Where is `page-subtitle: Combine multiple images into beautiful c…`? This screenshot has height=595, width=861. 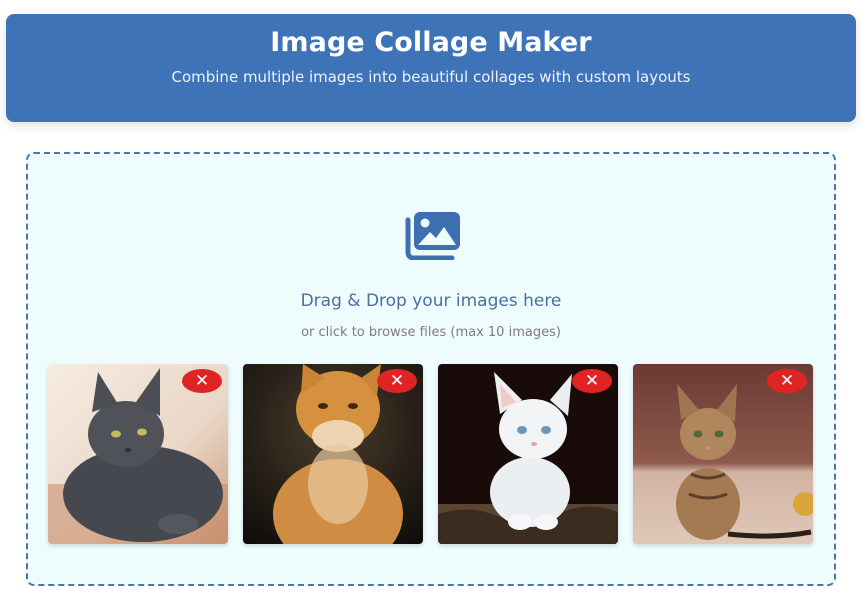 page-subtitle: Combine multiple images into beautiful c… is located at coordinates (431, 77).